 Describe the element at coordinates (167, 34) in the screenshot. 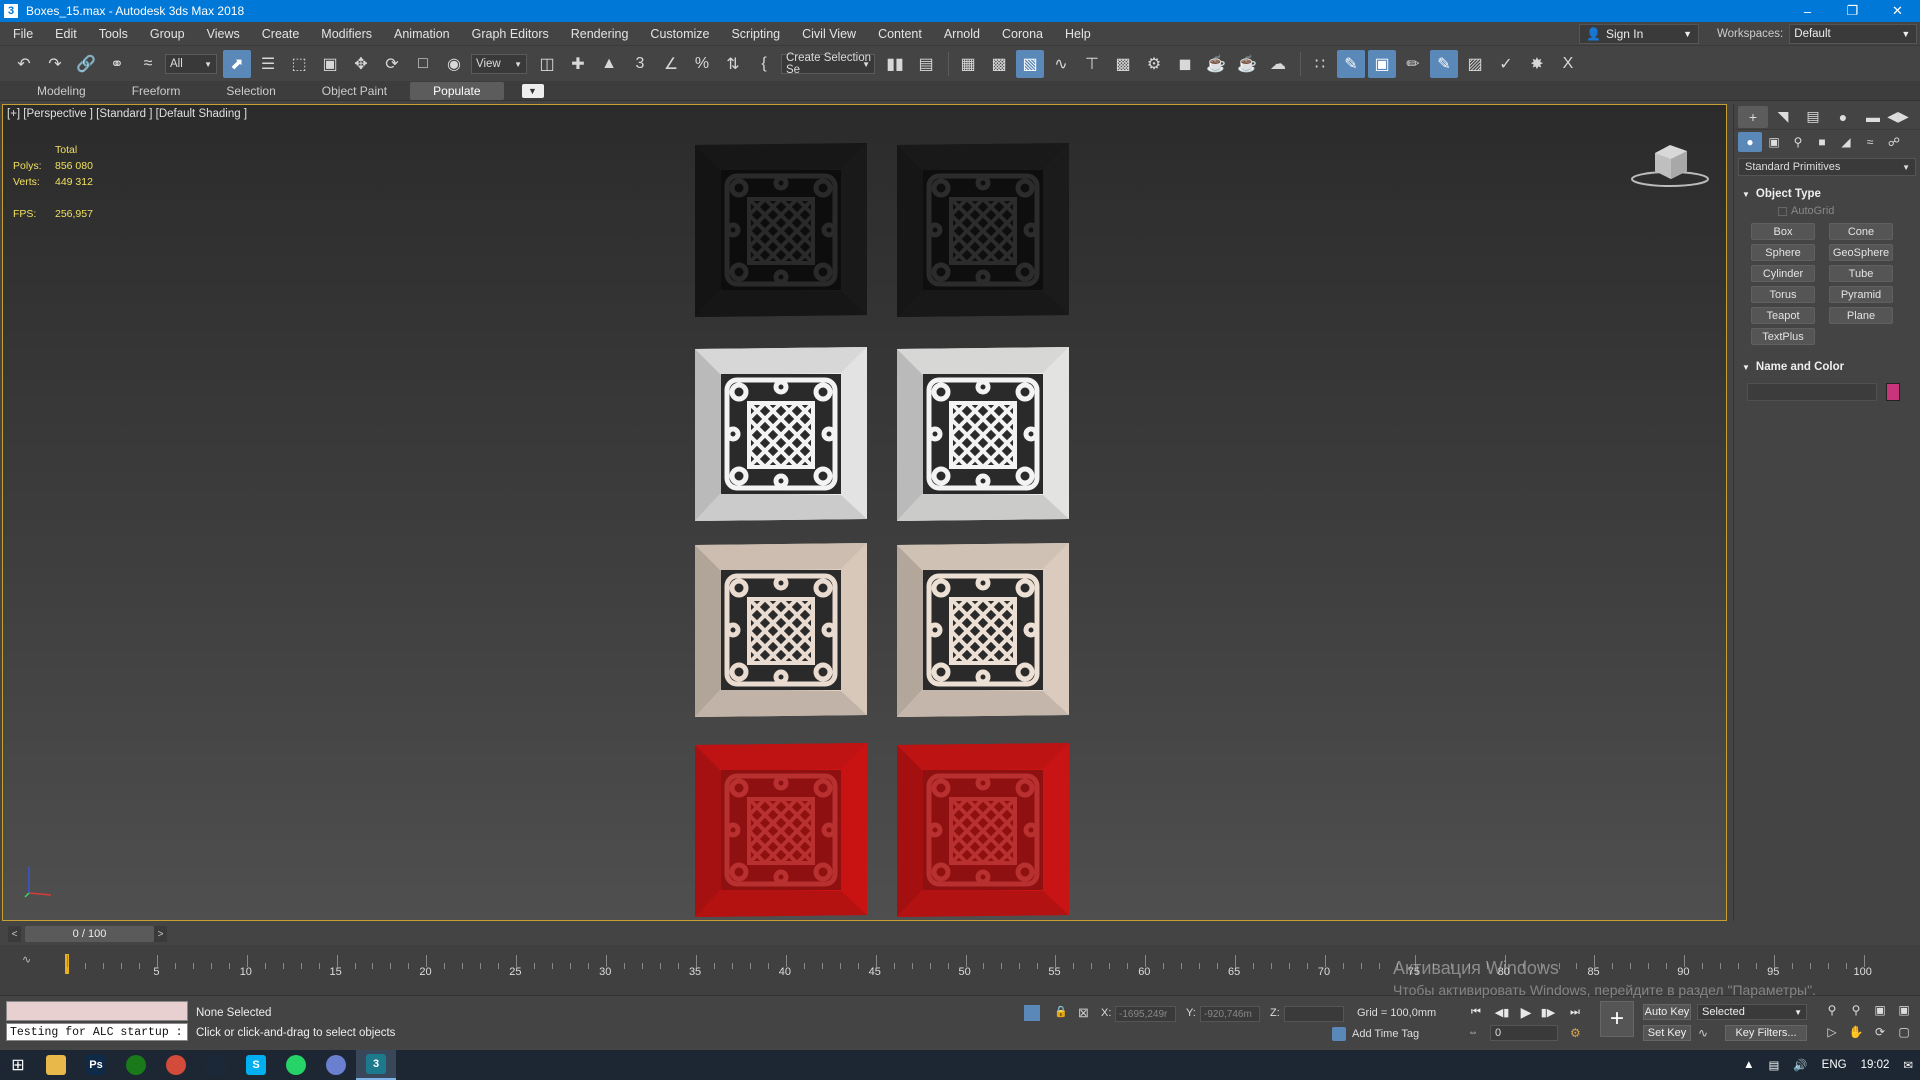

I see `menu-group: Group` at that location.